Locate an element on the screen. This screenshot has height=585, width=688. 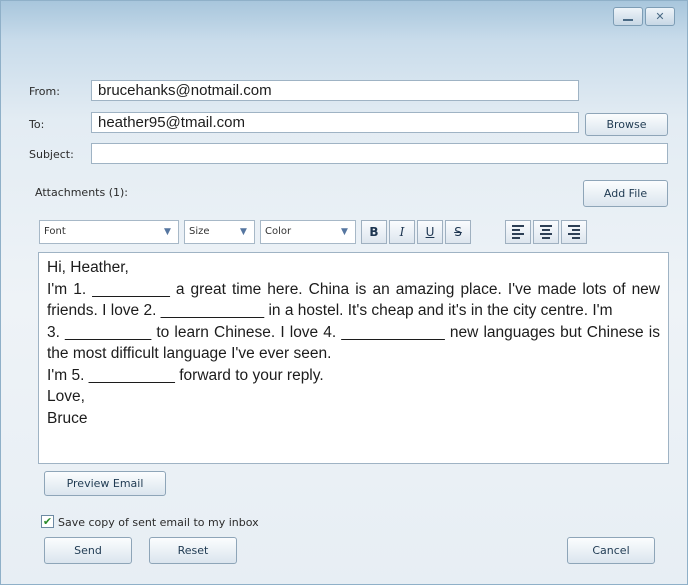
align-right-icon is located at coordinates (574, 232).